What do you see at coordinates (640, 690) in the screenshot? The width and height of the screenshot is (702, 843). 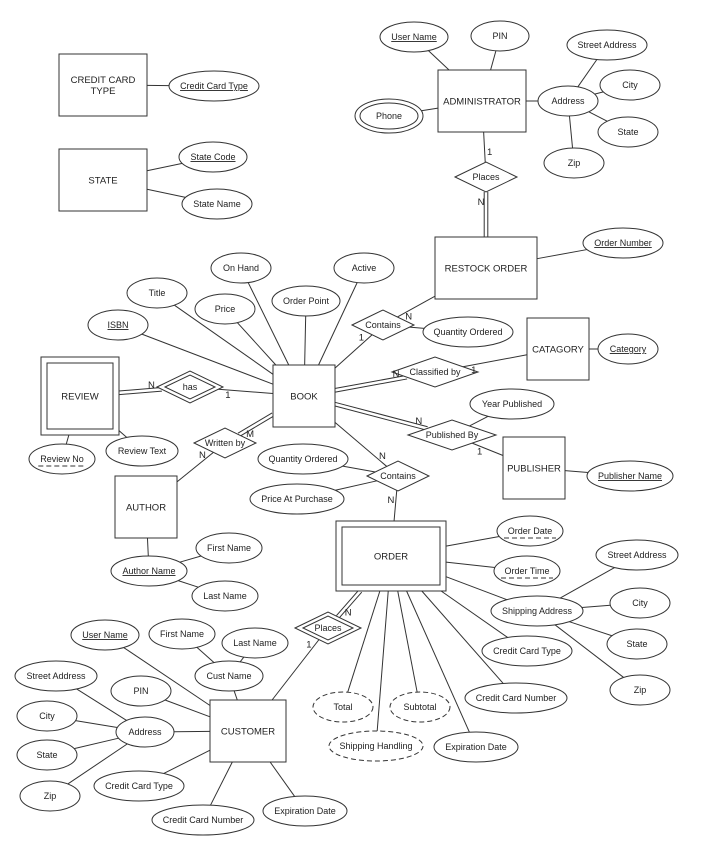 I see `attribute-ship-zip: Zip` at bounding box center [640, 690].